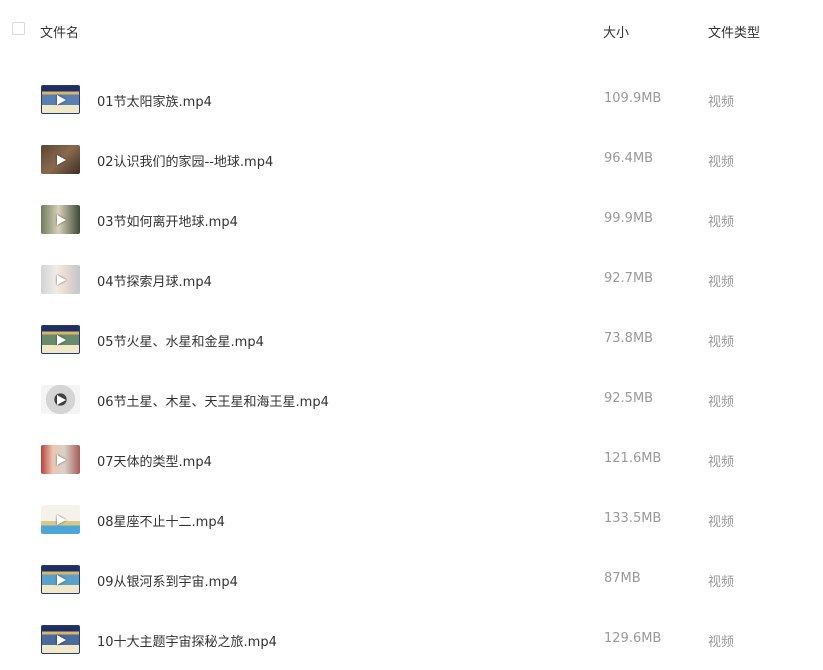  I want to click on file-size: 92.7MB, so click(629, 278).